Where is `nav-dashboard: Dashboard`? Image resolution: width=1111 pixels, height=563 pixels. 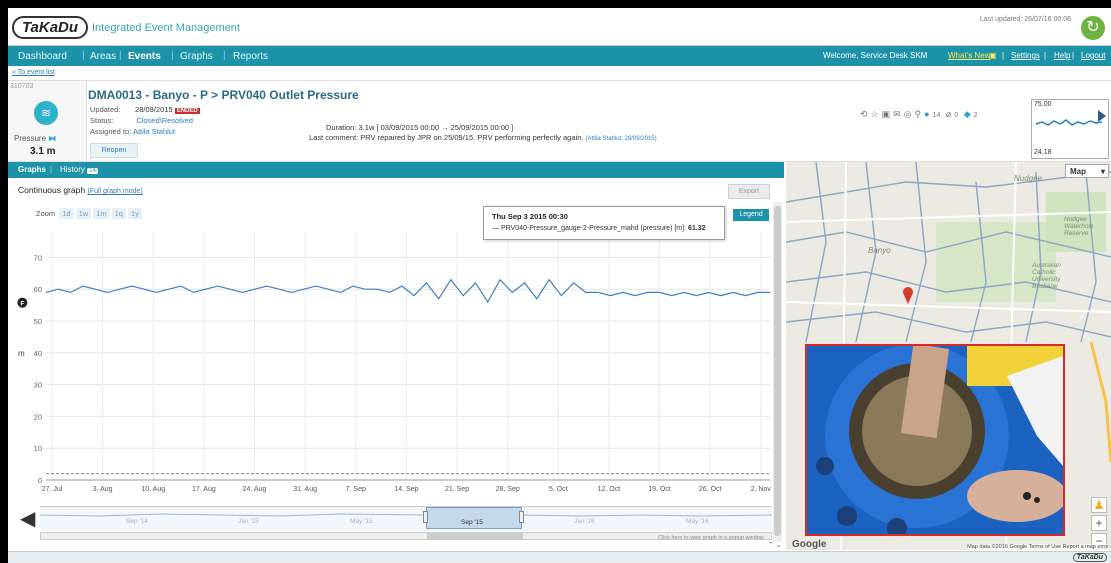
nav-dashboard: Dashboard is located at coordinates (42, 56).